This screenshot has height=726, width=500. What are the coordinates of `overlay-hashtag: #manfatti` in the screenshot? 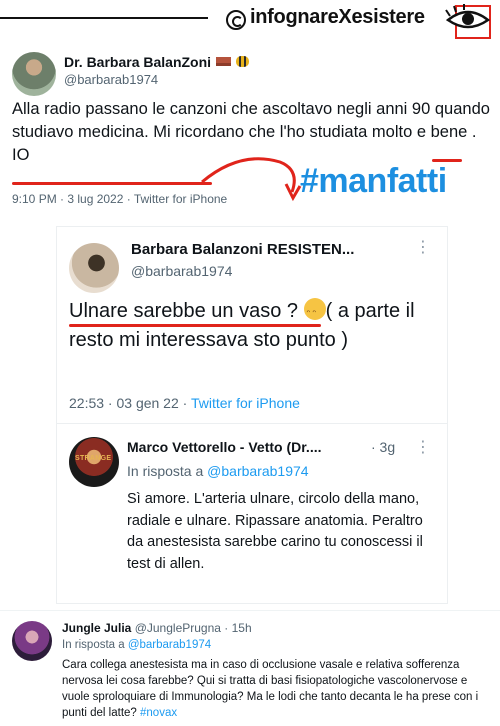 It's located at (373, 181).